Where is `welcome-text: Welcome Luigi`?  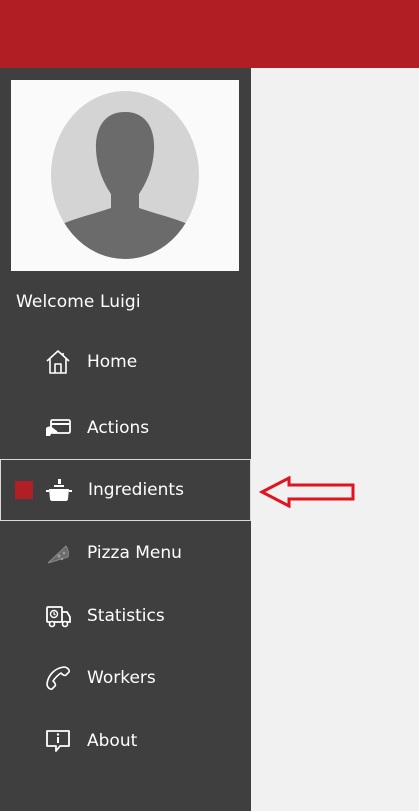
welcome-text: Welcome Luigi is located at coordinates (78, 302).